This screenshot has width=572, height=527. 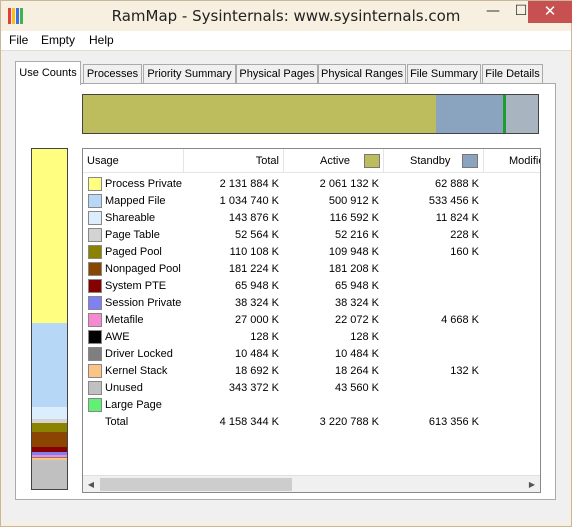 I want to click on total-value: 110 108 K, so click(x=254, y=252).